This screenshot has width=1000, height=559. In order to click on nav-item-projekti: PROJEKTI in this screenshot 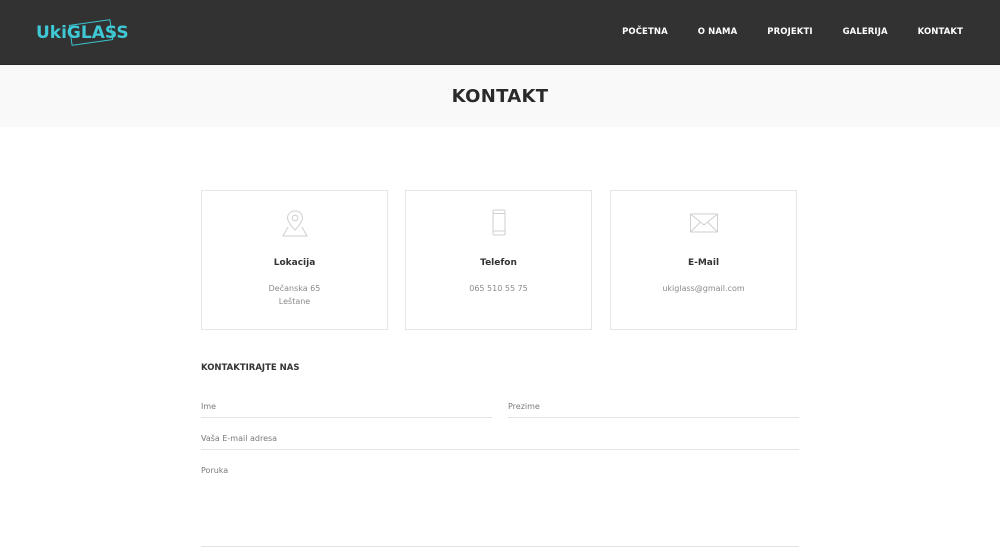, I will do `click(789, 32)`.